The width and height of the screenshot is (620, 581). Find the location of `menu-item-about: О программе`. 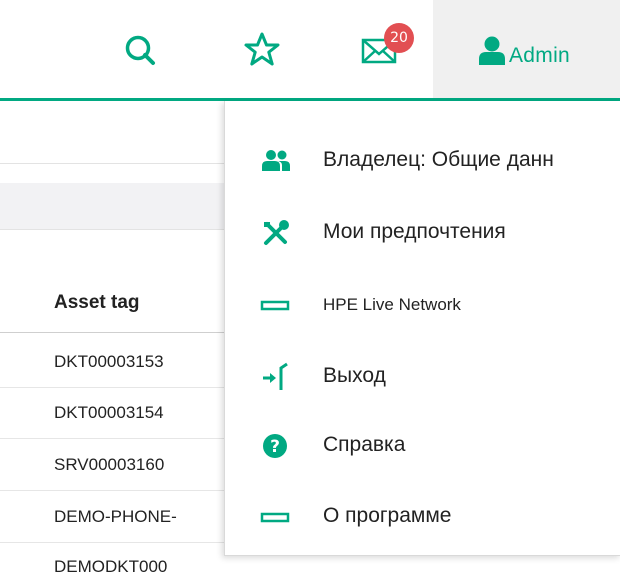

menu-item-about: О программе is located at coordinates (422, 517).